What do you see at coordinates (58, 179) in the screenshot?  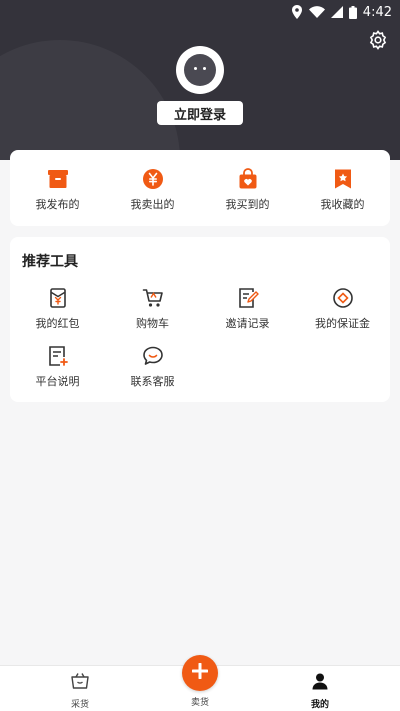 I see `box-icon` at bounding box center [58, 179].